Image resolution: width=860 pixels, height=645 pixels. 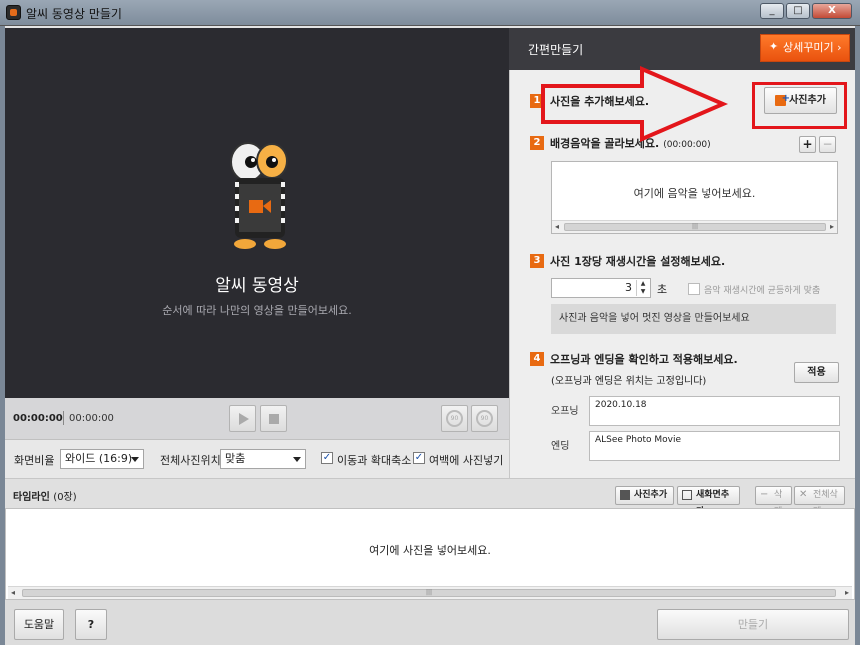 I want to click on wand-icon: ✦, so click(x=774, y=46).